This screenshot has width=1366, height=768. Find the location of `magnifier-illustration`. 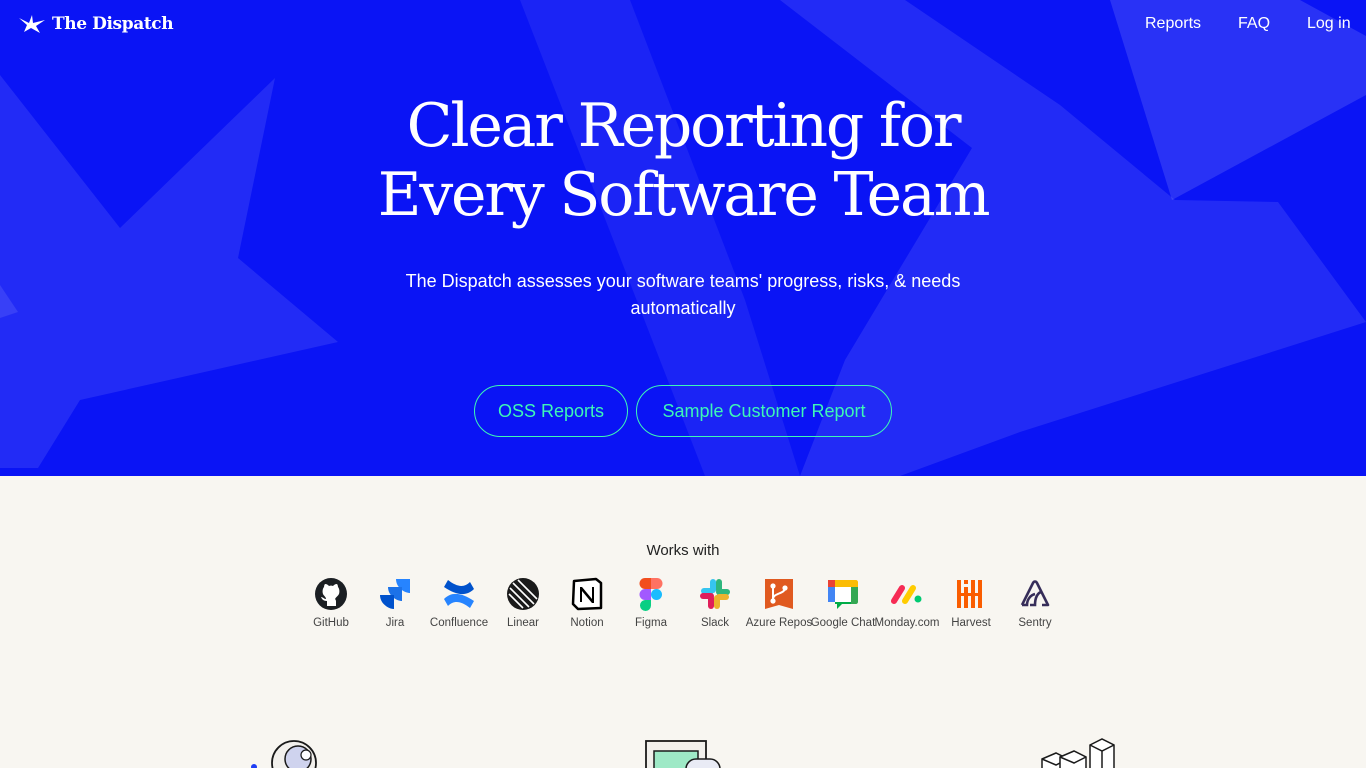

magnifier-illustration is located at coordinates (284, 754).